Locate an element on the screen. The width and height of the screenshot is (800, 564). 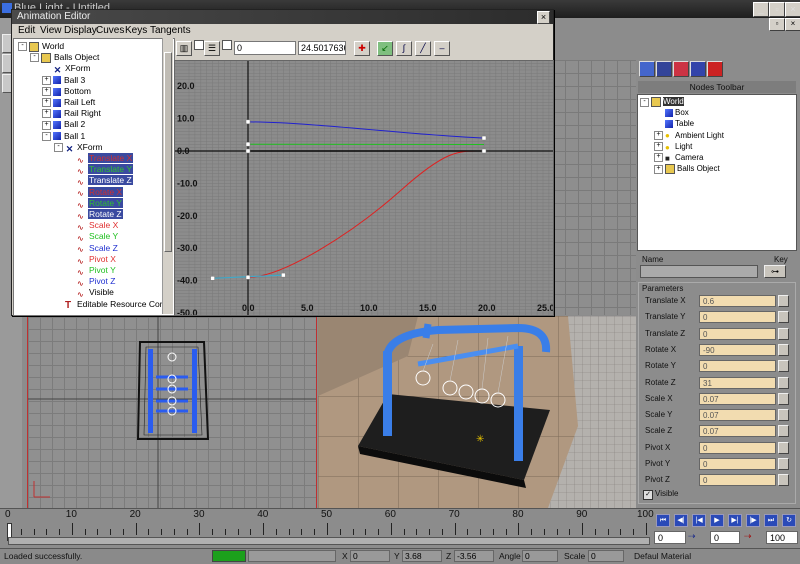
tree-item: ∿Translate Z is located at coordinates (99, 180).